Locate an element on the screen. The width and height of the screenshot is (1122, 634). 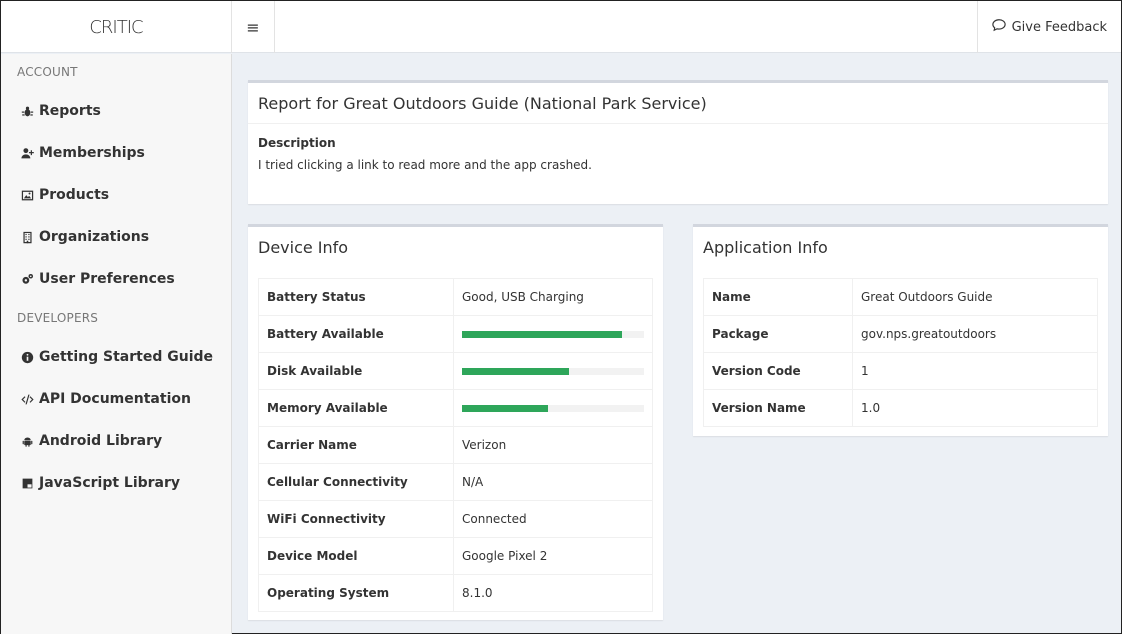
building-icon is located at coordinates (27, 237).